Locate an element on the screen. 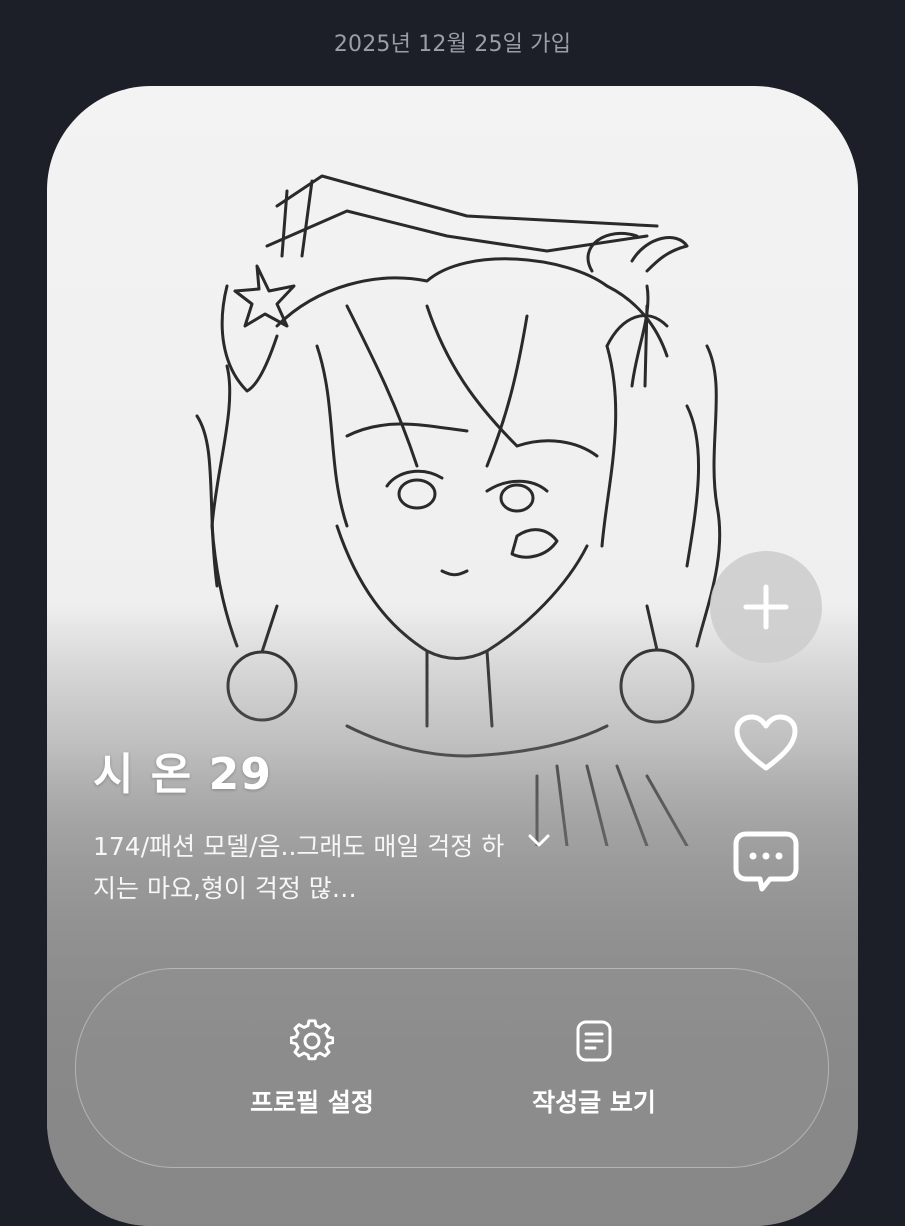 Image resolution: width=905 pixels, height=1226 pixels. view-posts-button: 작성글 보기 is located at coordinates (594, 1068).